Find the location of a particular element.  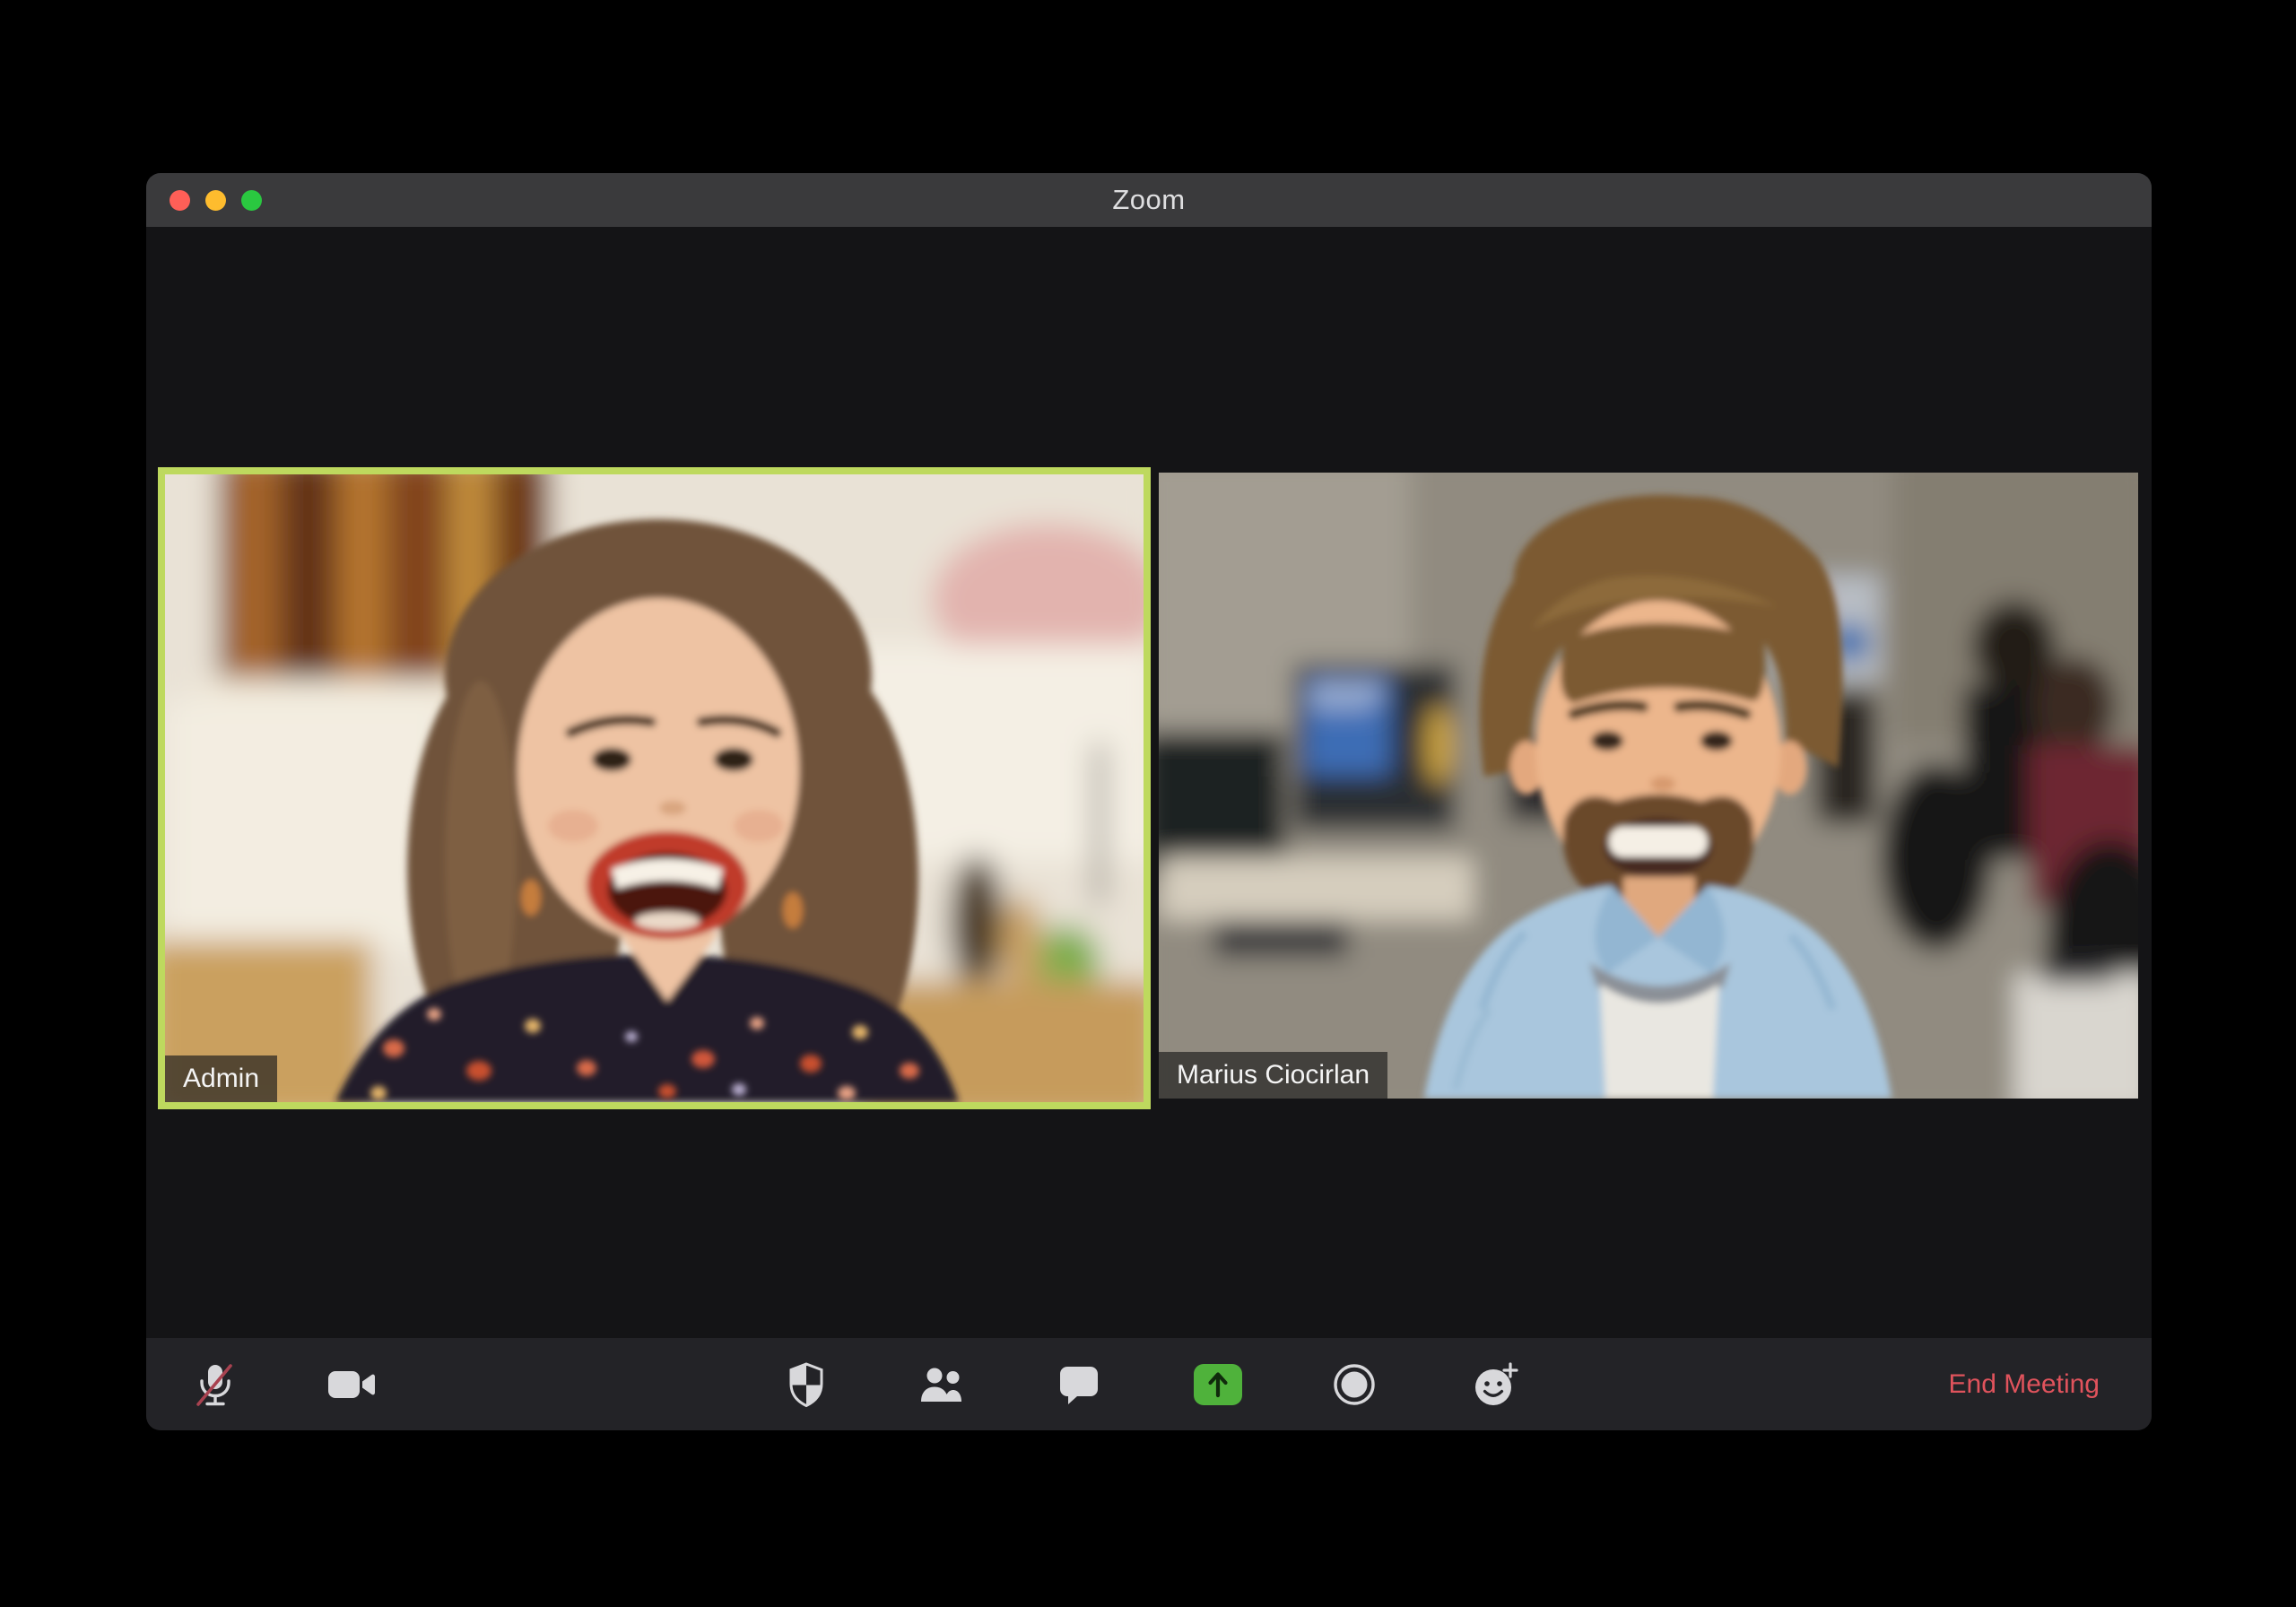

security-button is located at coordinates (806, 1385).